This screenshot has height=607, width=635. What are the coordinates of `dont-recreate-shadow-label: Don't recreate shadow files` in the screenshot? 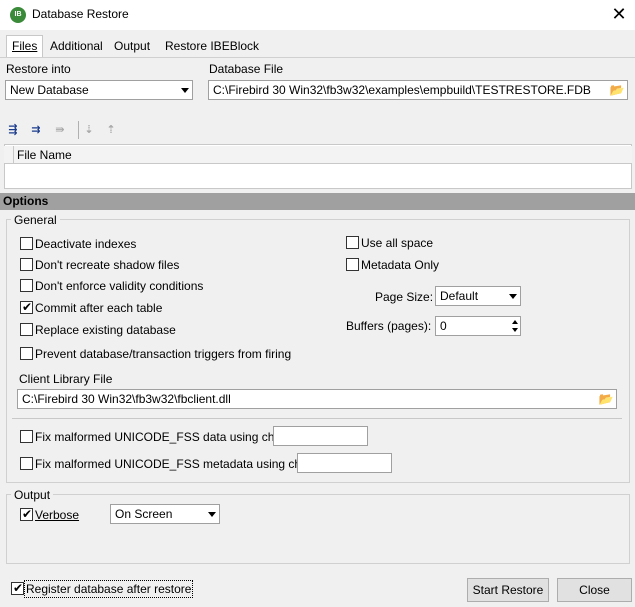 It's located at (107, 265).